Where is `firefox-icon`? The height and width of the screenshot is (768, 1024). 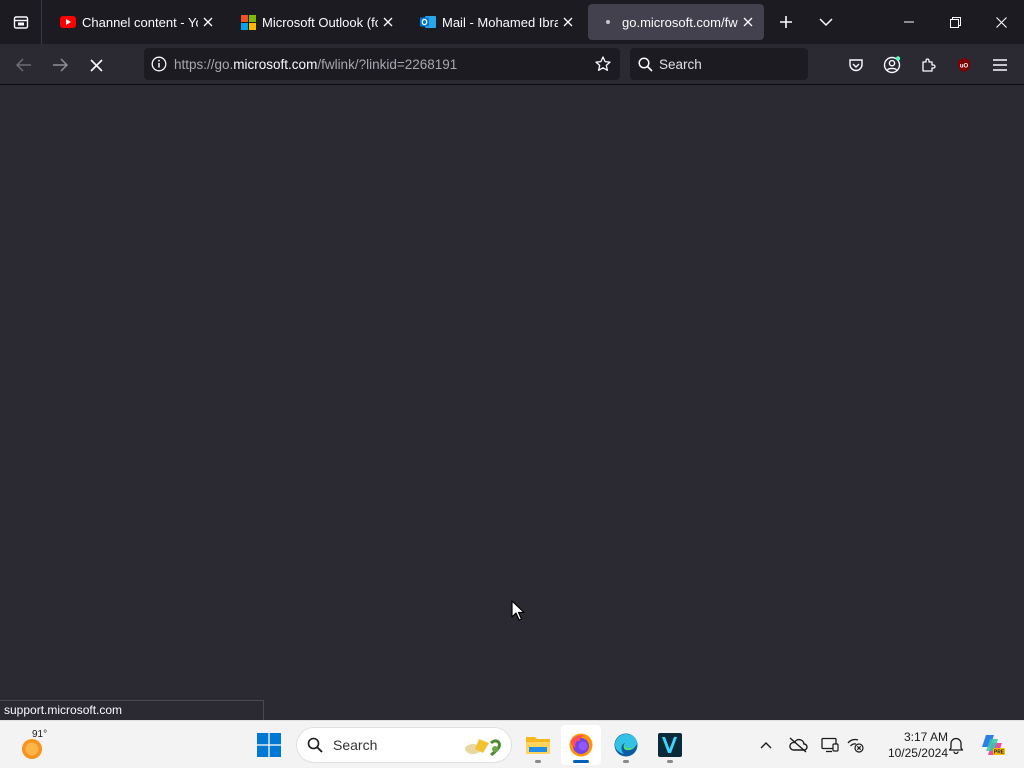
firefox-icon is located at coordinates (581, 745).